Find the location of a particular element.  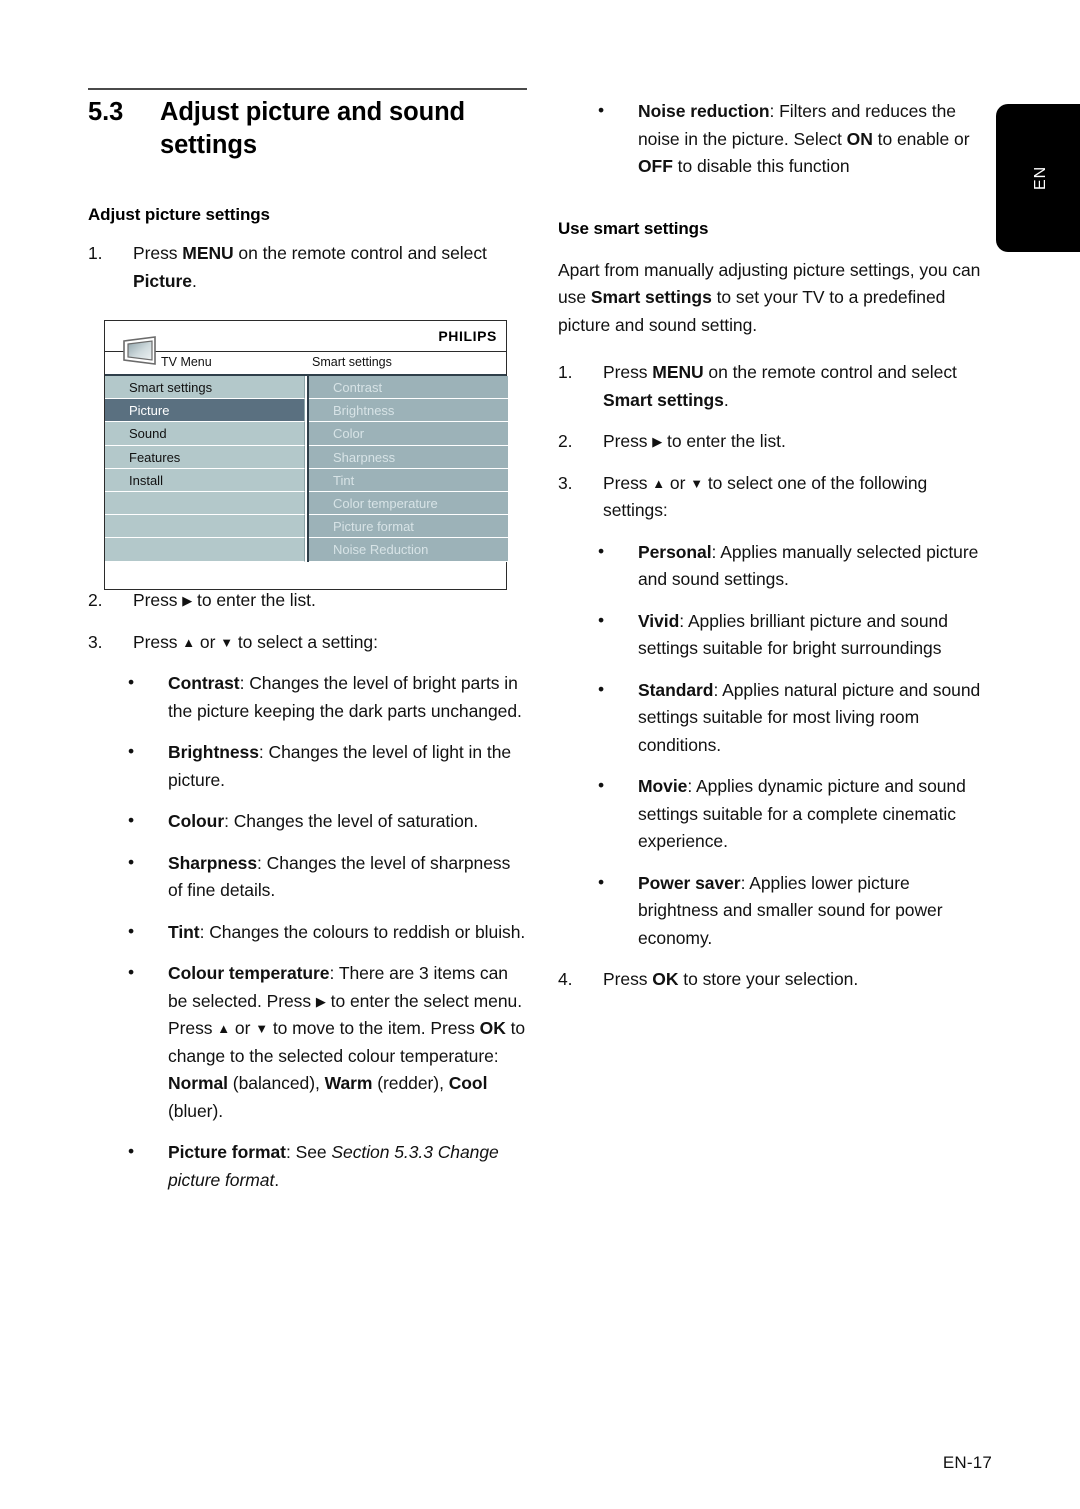

term-movie: Movie is located at coordinates (663, 786).